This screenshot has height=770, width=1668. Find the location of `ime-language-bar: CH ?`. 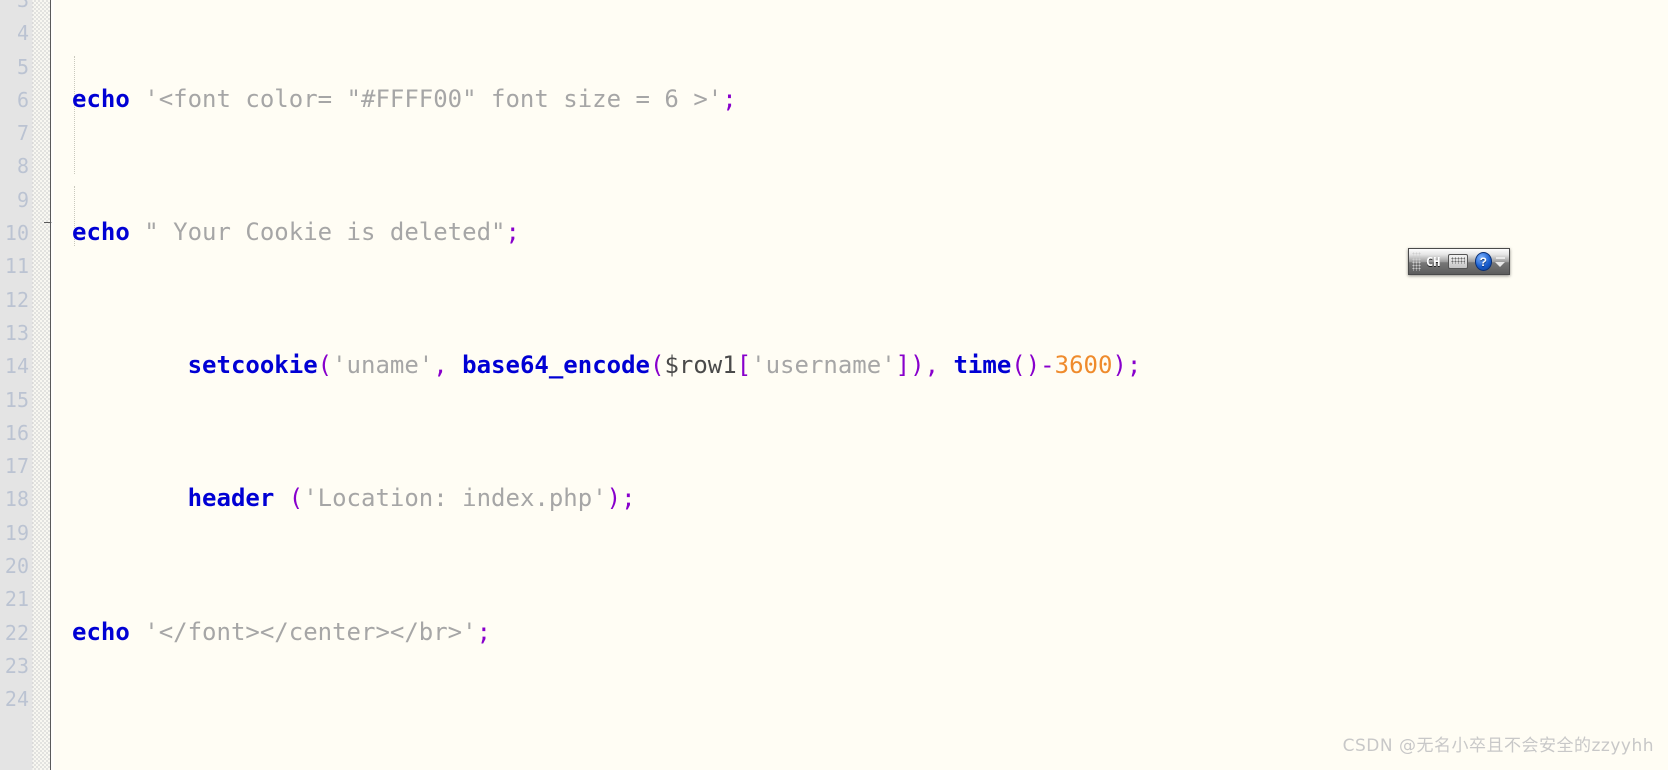

ime-language-bar: CH ? is located at coordinates (1459, 261).